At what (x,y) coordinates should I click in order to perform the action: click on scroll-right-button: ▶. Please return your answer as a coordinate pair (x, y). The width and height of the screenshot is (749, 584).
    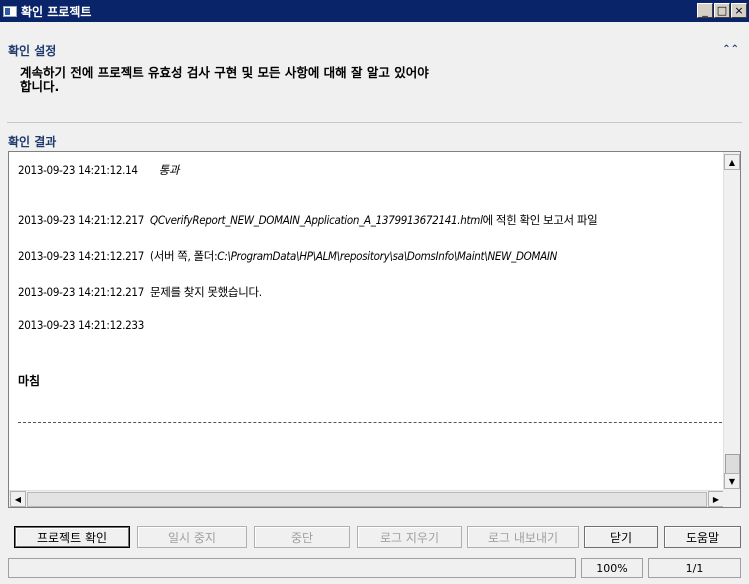
    Looking at the image, I should click on (716, 499).